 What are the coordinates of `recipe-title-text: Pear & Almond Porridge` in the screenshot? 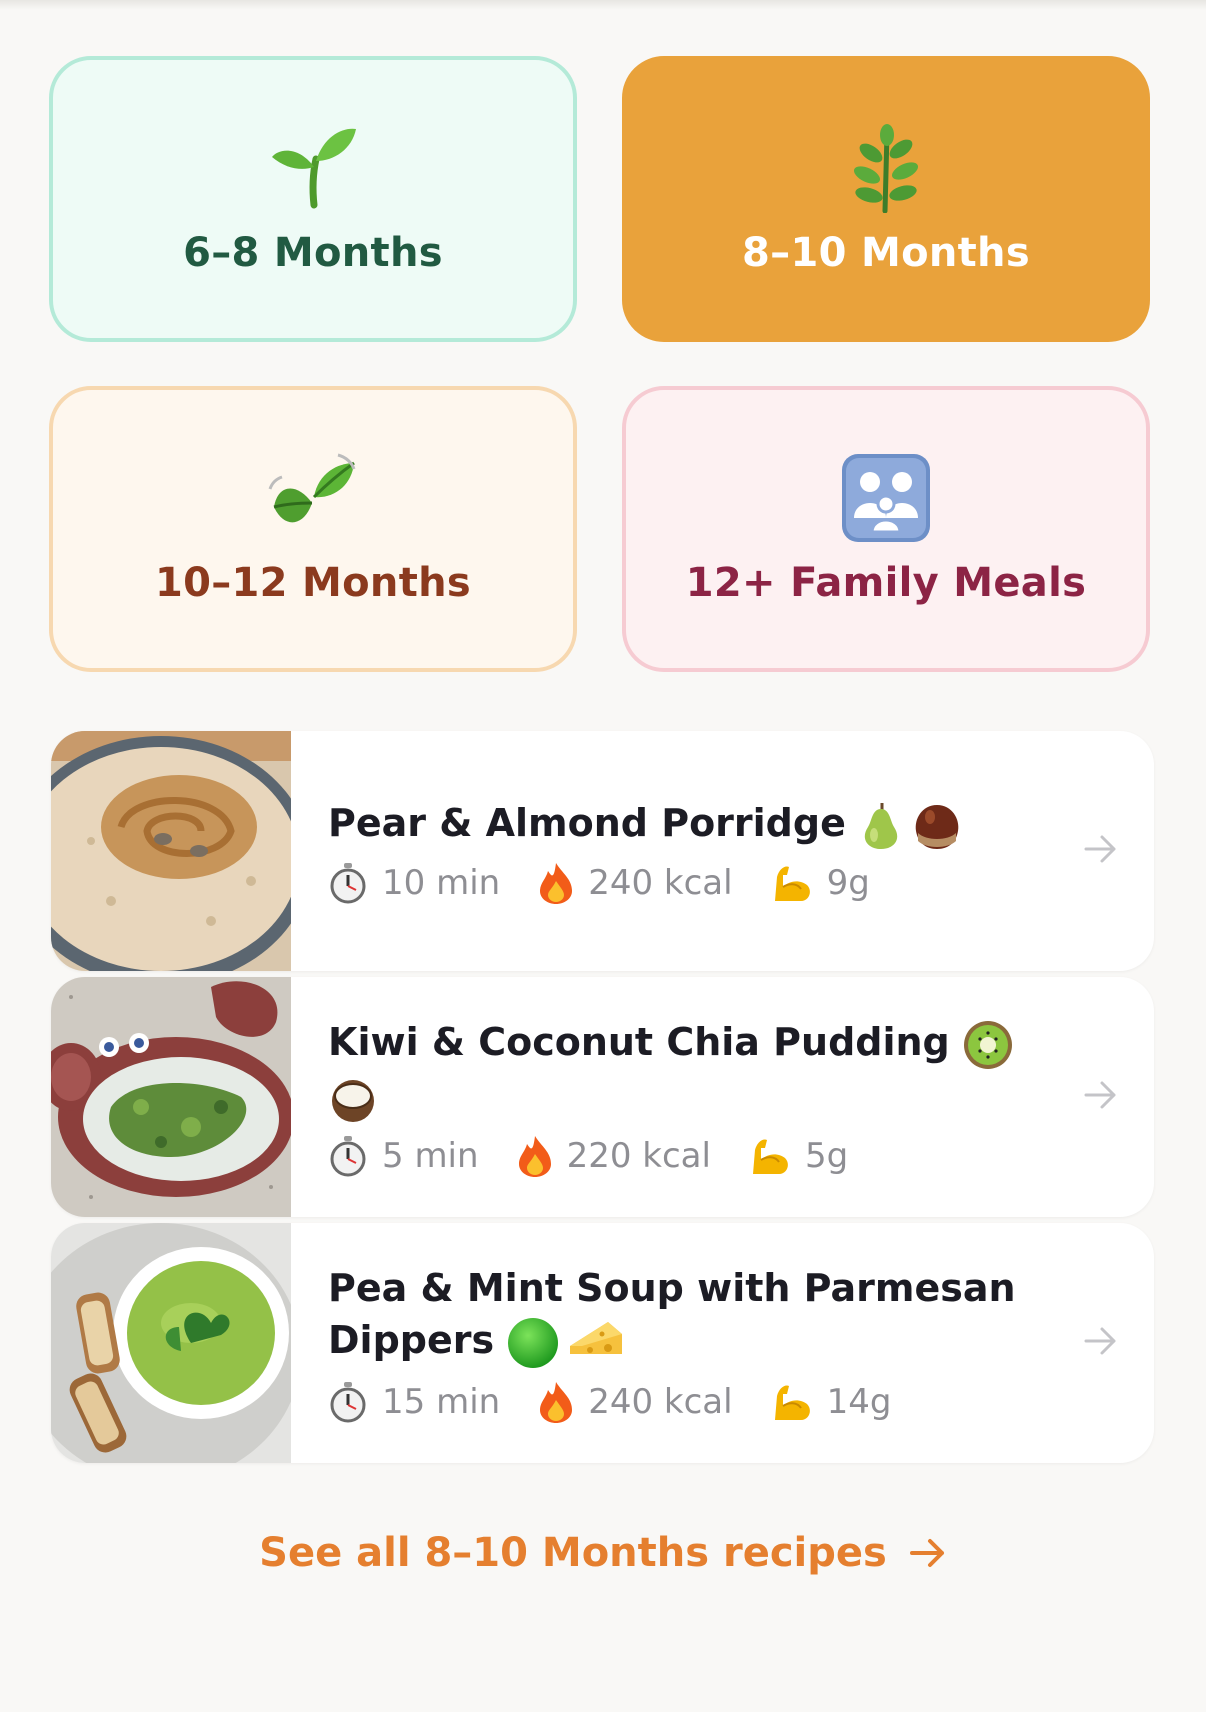 It's located at (587, 823).